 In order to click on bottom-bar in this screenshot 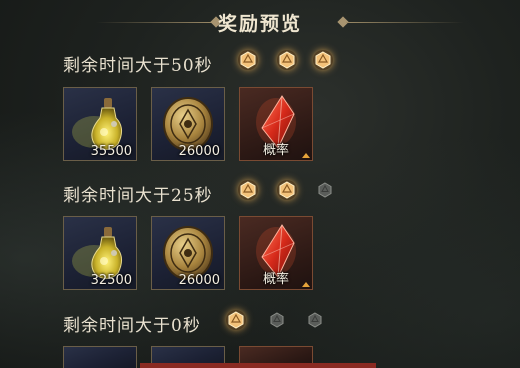, I will do `click(258, 365)`.